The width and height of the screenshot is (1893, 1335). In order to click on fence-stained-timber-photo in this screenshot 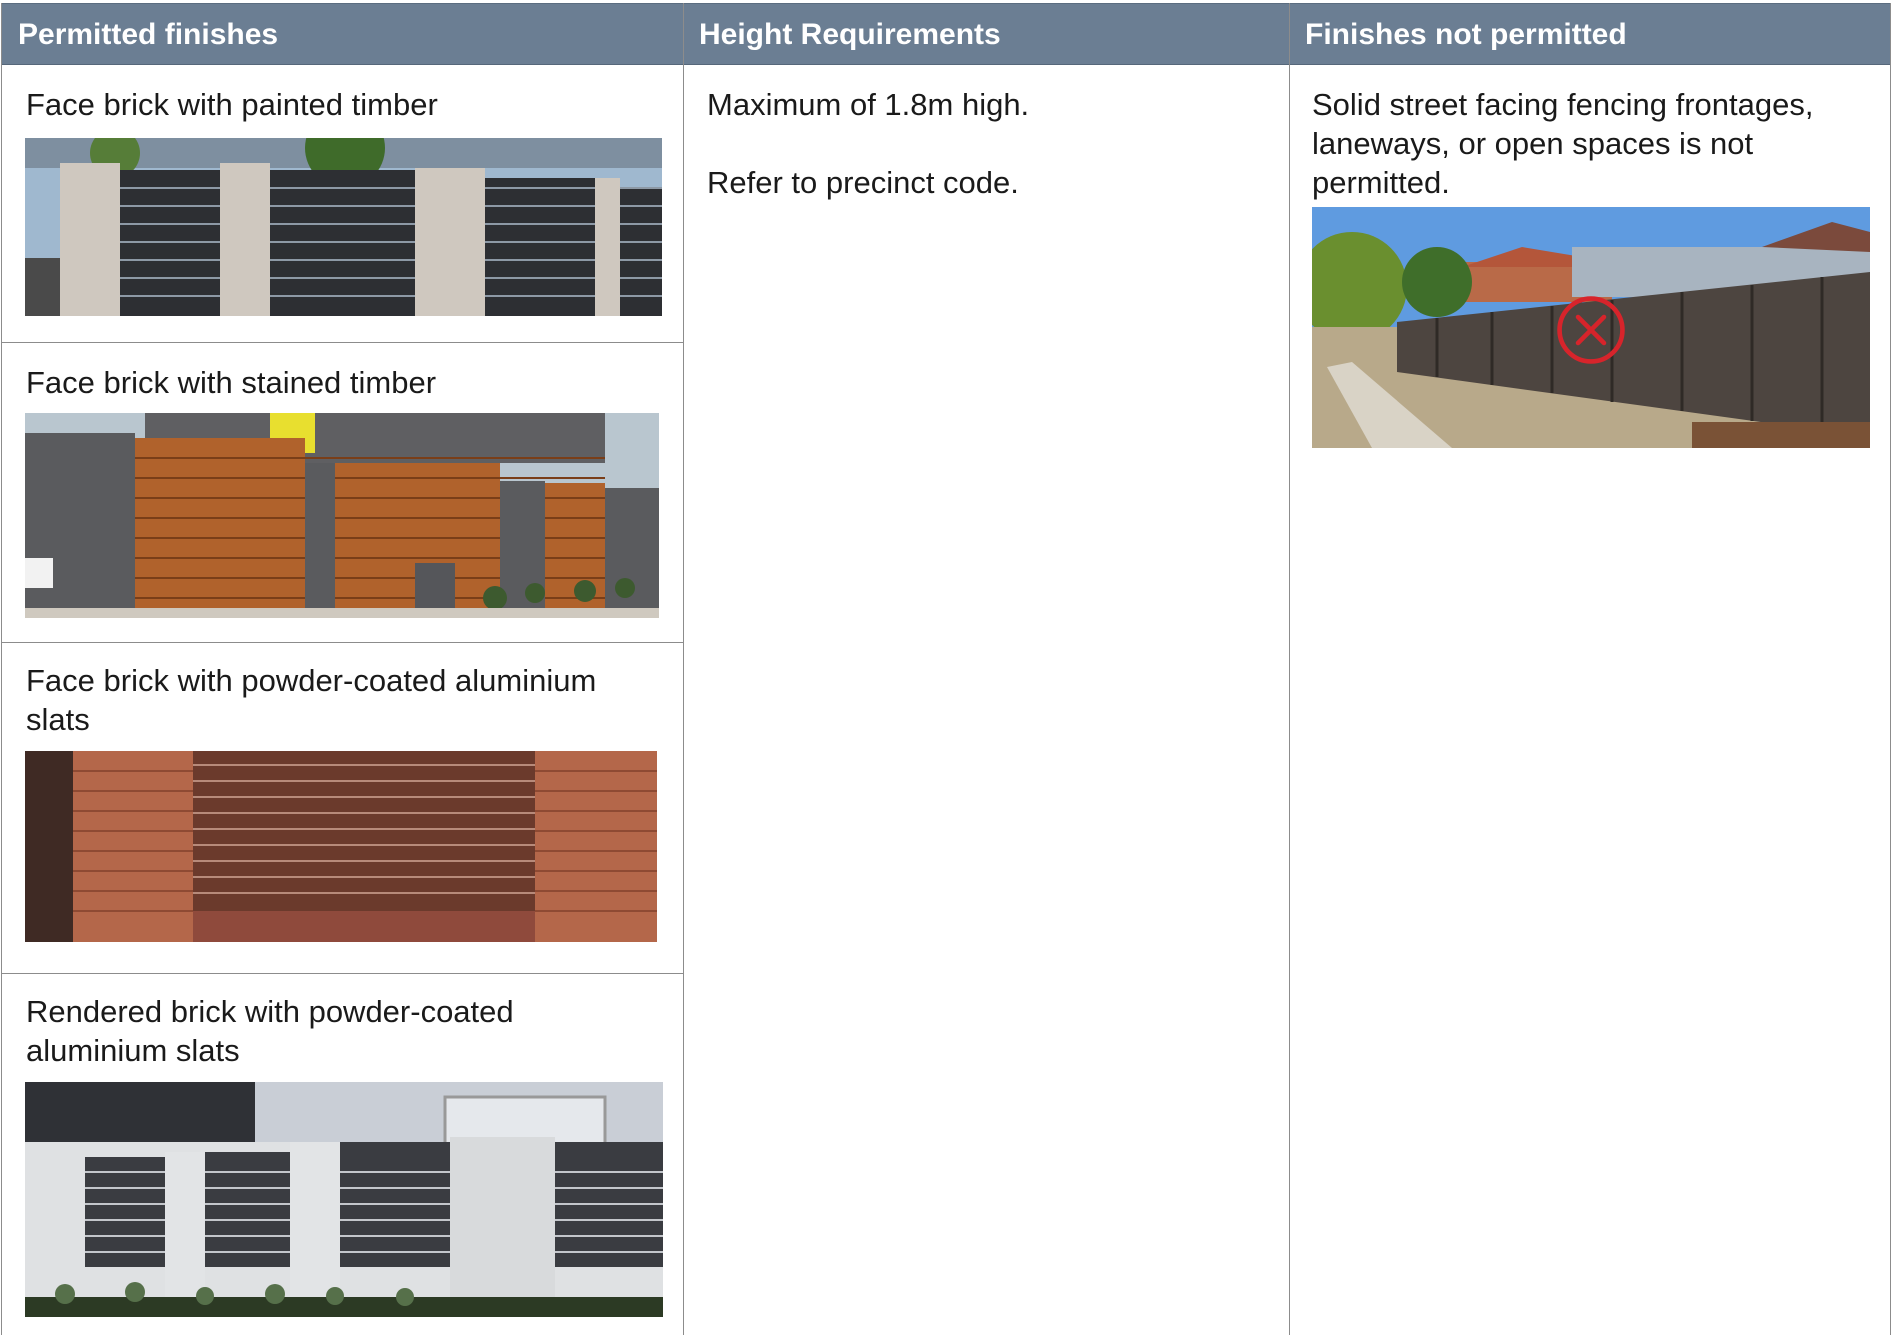, I will do `click(342, 515)`.